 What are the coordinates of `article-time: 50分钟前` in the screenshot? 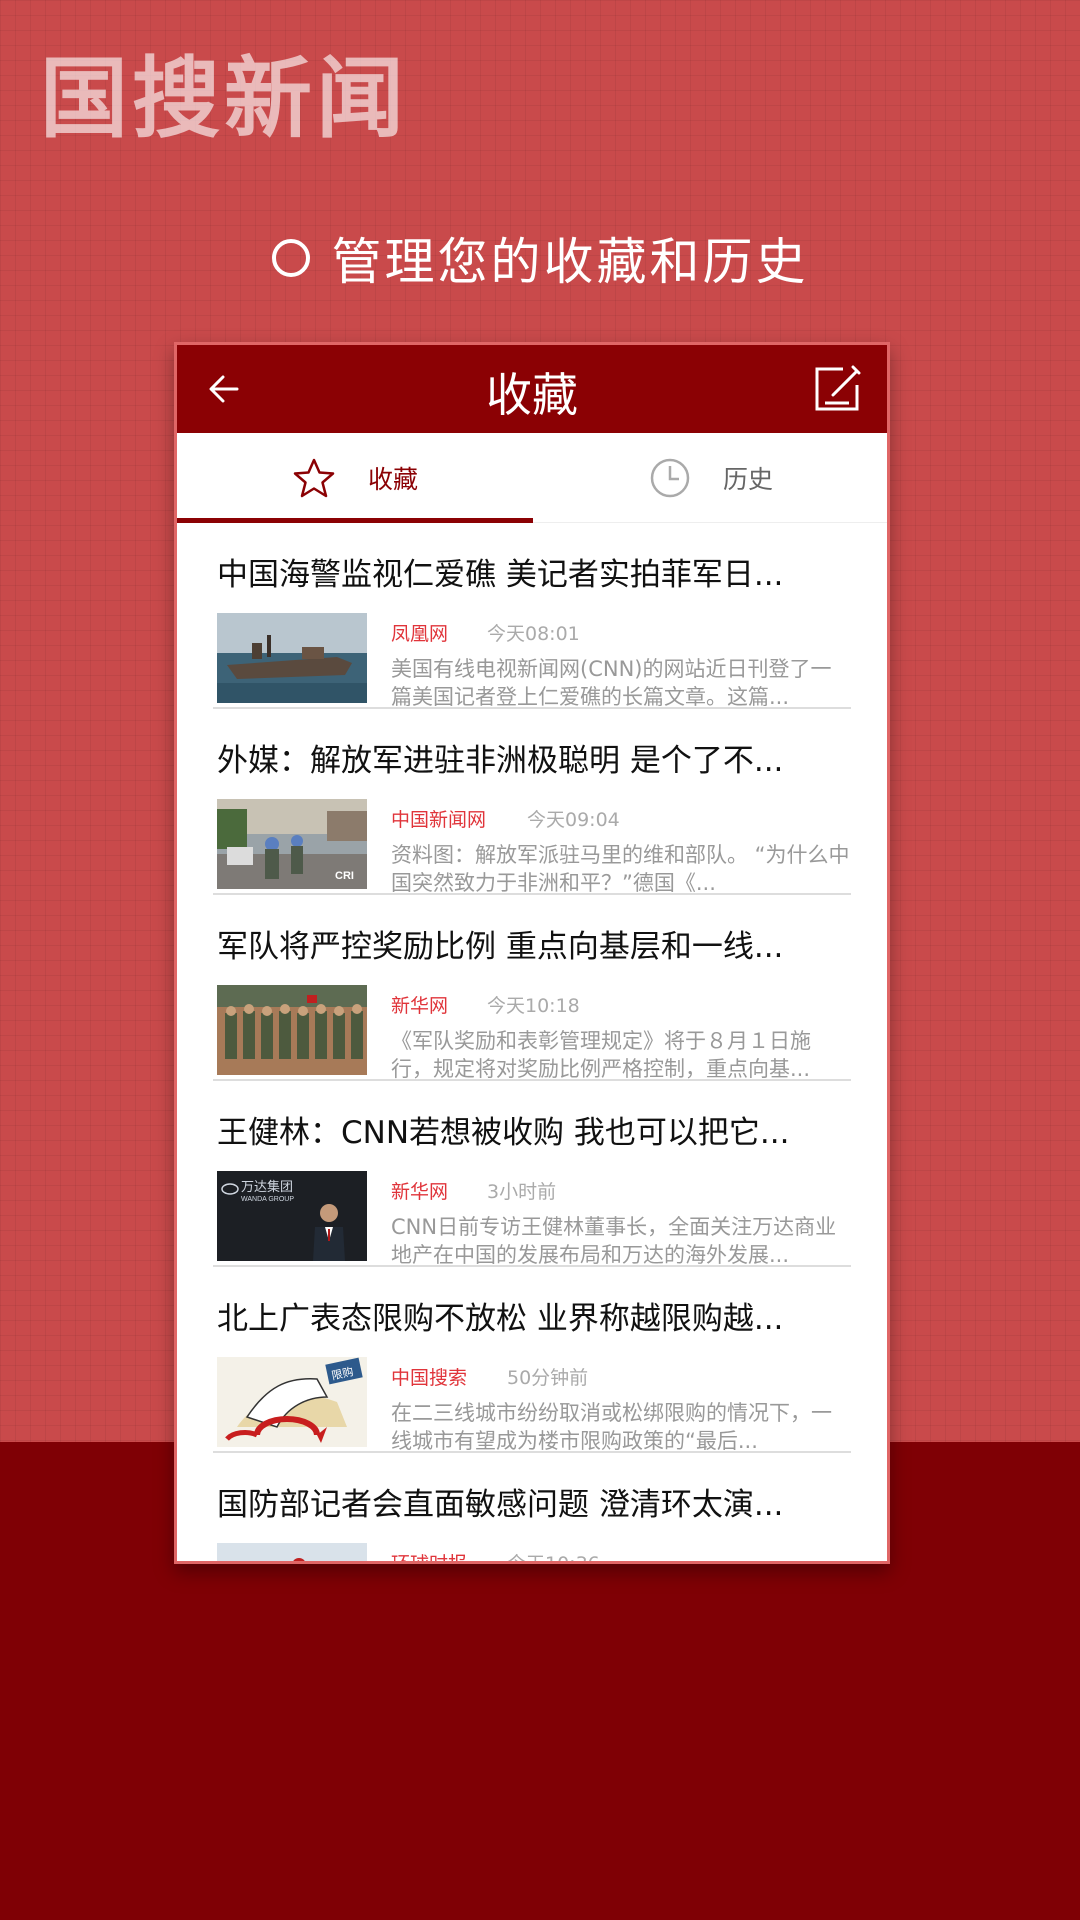 It's located at (548, 1378).